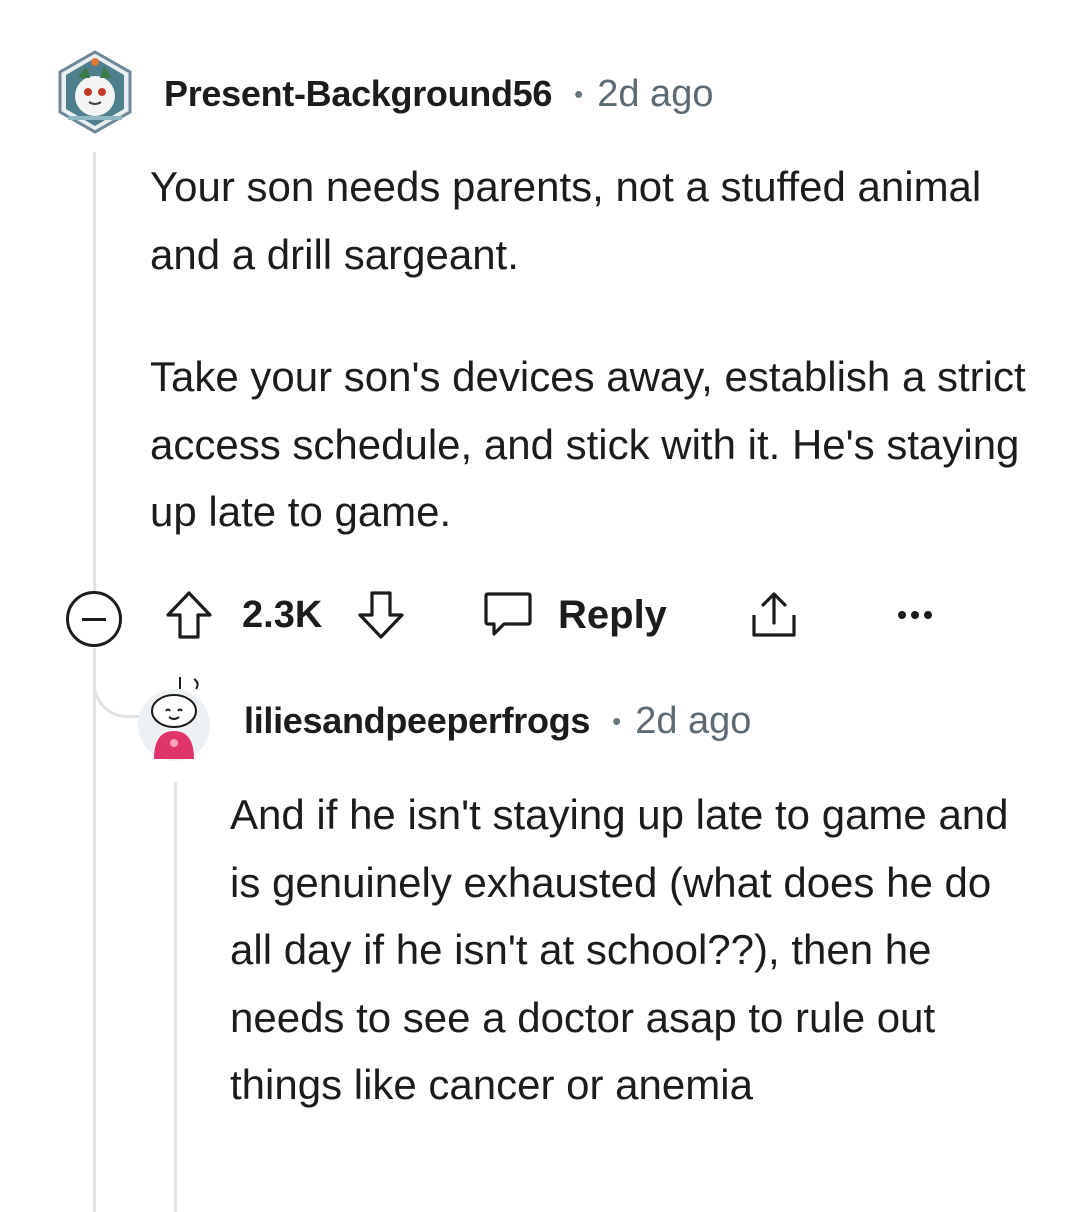  Describe the element at coordinates (282, 614) in the screenshot. I see `vote-score: 2.3K` at that location.